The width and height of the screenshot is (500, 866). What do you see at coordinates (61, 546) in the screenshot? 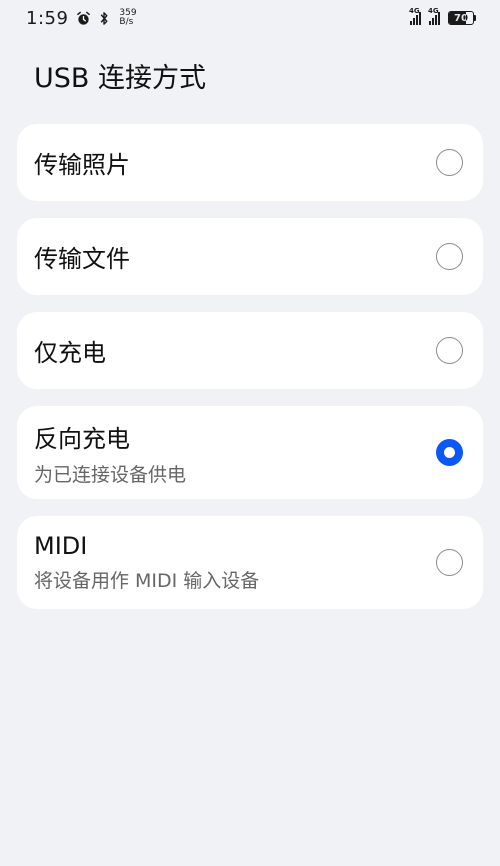
I see `option-label: MIDI` at bounding box center [61, 546].